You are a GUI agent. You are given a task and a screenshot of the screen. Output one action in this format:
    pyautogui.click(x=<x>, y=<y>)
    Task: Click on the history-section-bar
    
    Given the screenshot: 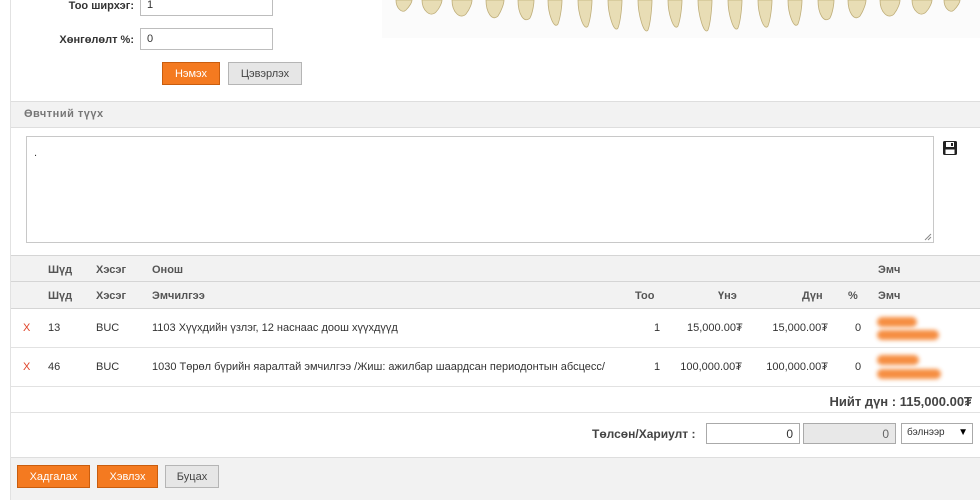 What is the action you would take?
    pyautogui.click(x=495, y=114)
    